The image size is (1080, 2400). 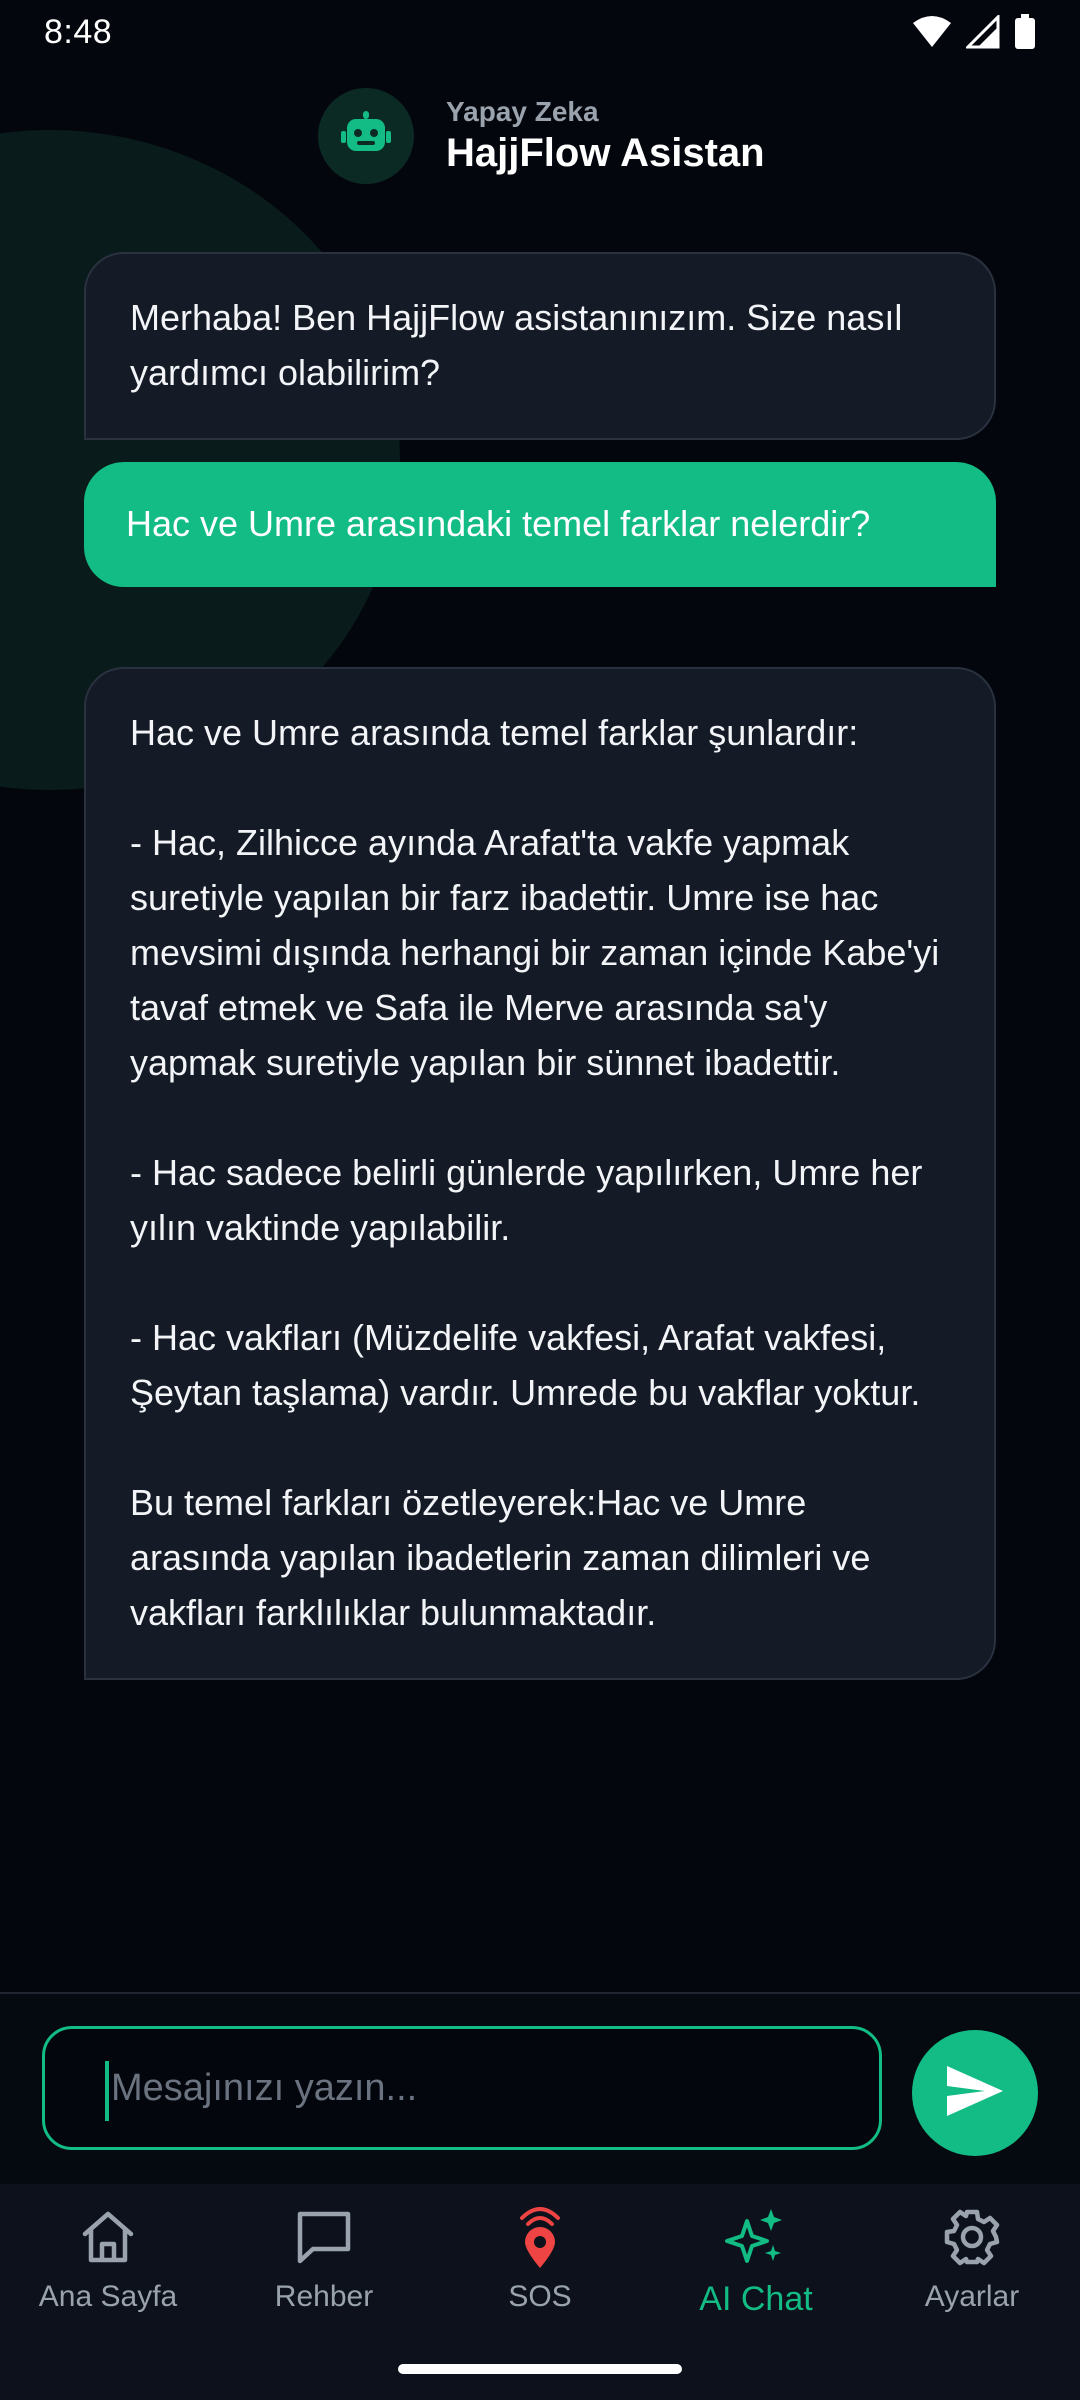 I want to click on nav-item-home: Ana Sayfa, so click(x=108, y=2292).